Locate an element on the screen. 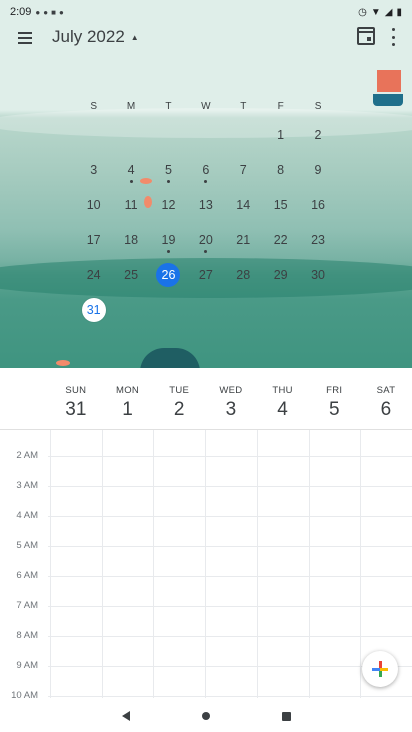 The width and height of the screenshot is (412, 732). day-number: 8 is located at coordinates (281, 169).